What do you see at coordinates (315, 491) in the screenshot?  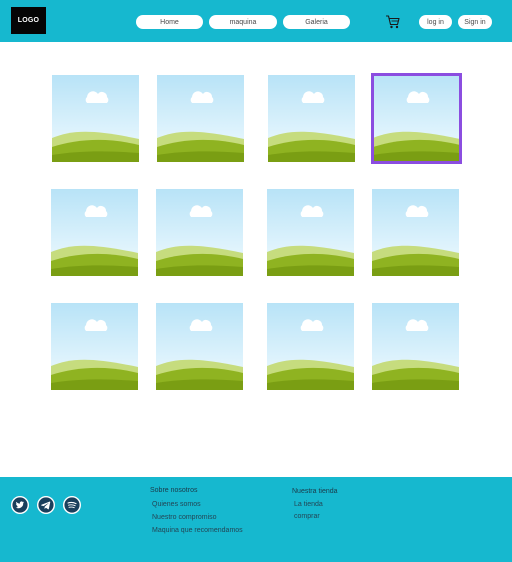 I see `store-heading: Nuestra tienda` at bounding box center [315, 491].